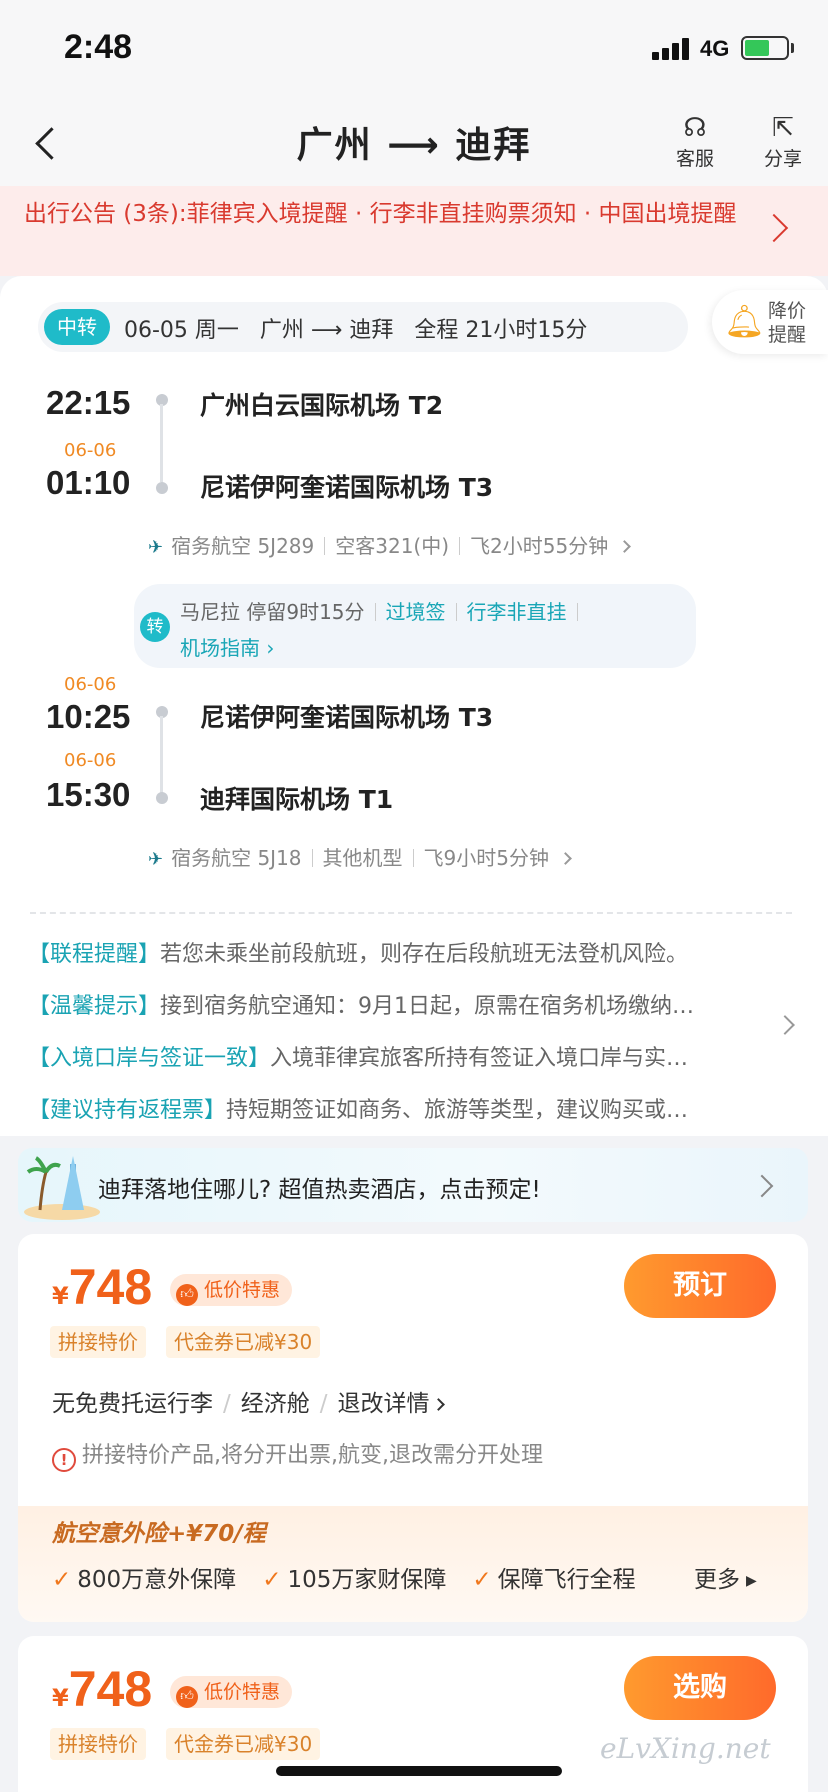  I want to click on airport-guide-link: 机场指南 ›, so click(227, 646).